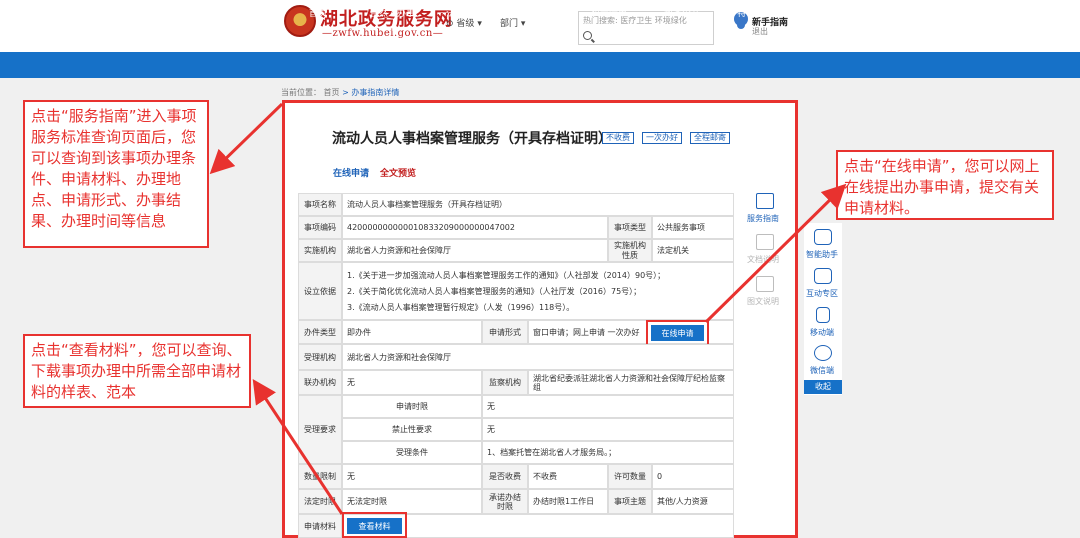  I want to click on arrow-to-guide-note, so click(246, 138).